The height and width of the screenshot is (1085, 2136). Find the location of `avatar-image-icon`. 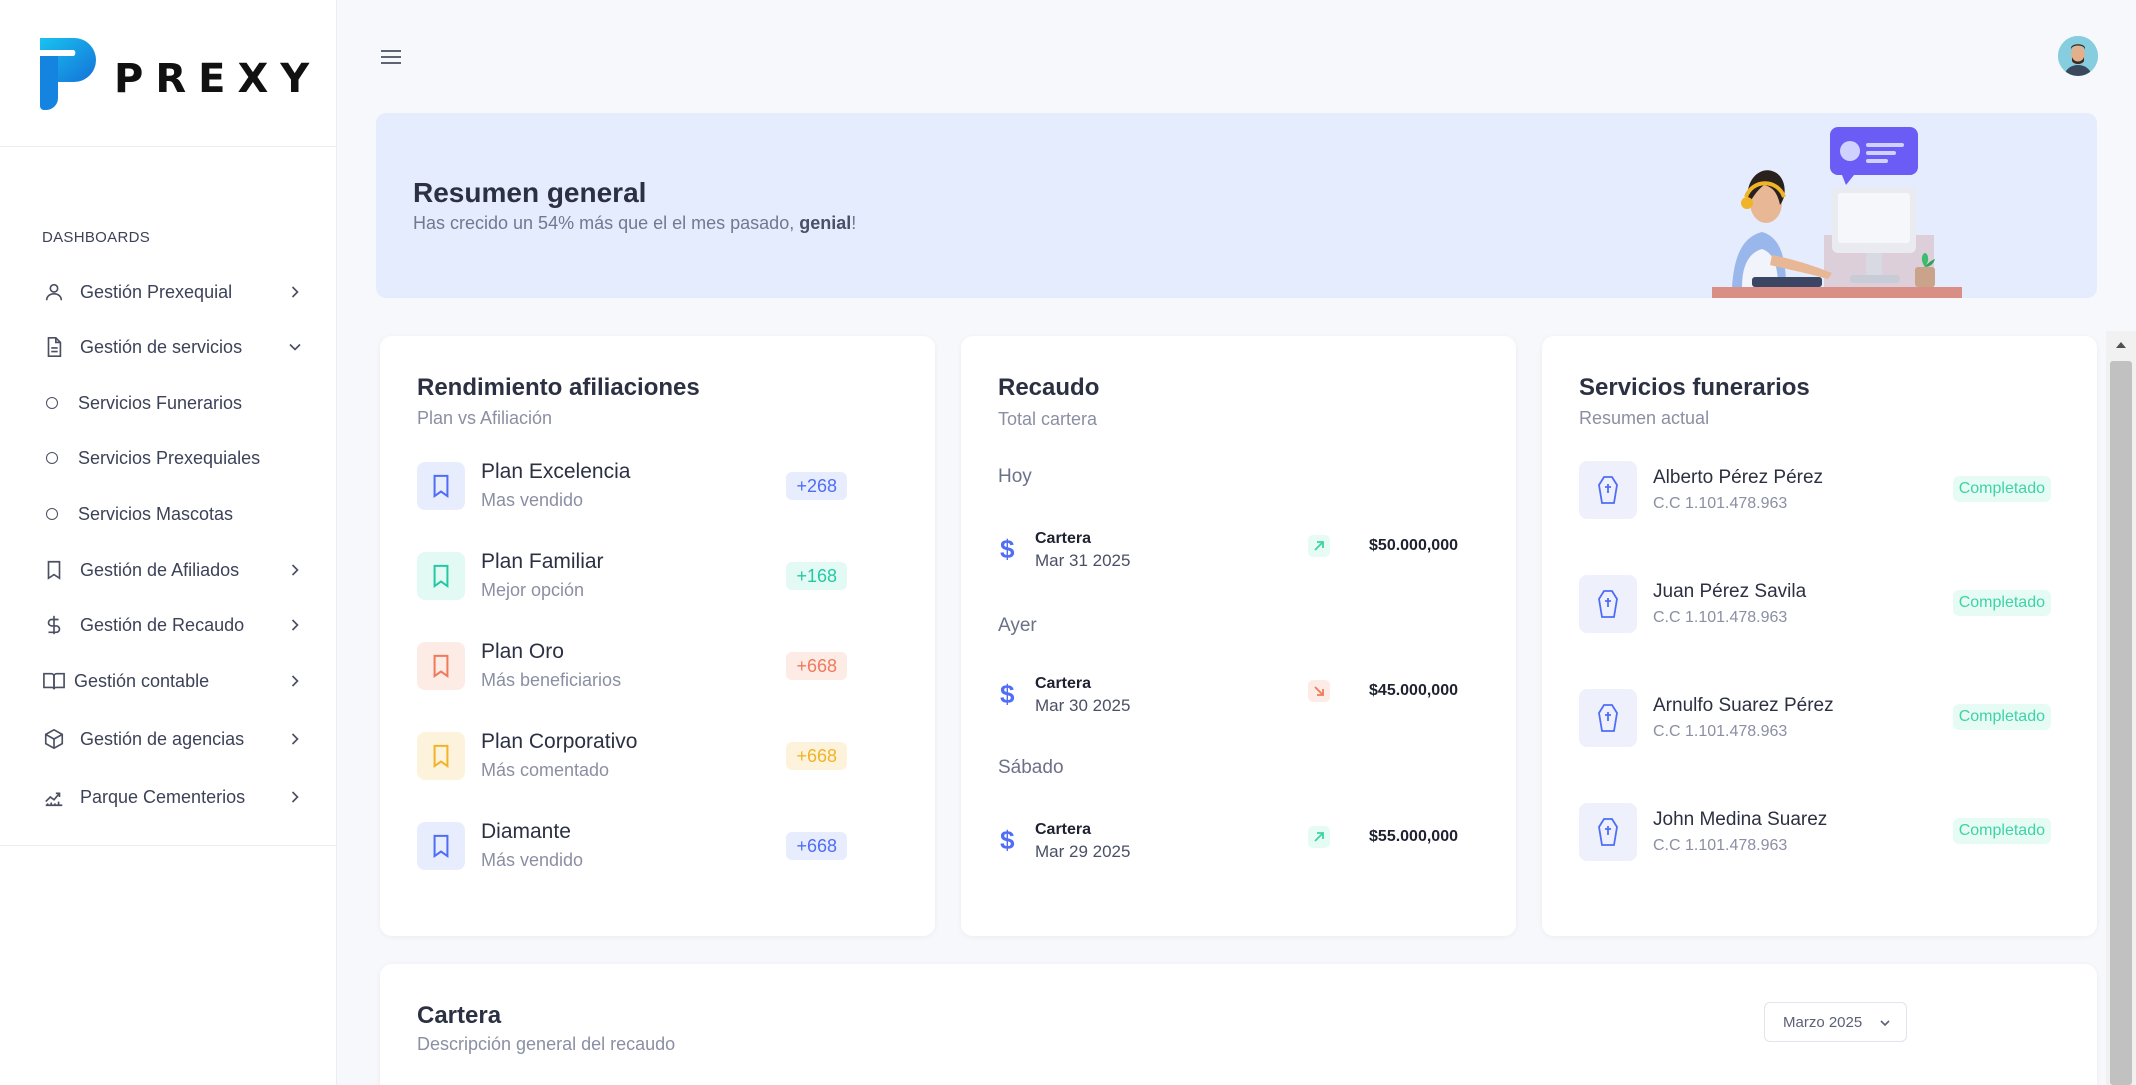

avatar-image-icon is located at coordinates (2078, 56).